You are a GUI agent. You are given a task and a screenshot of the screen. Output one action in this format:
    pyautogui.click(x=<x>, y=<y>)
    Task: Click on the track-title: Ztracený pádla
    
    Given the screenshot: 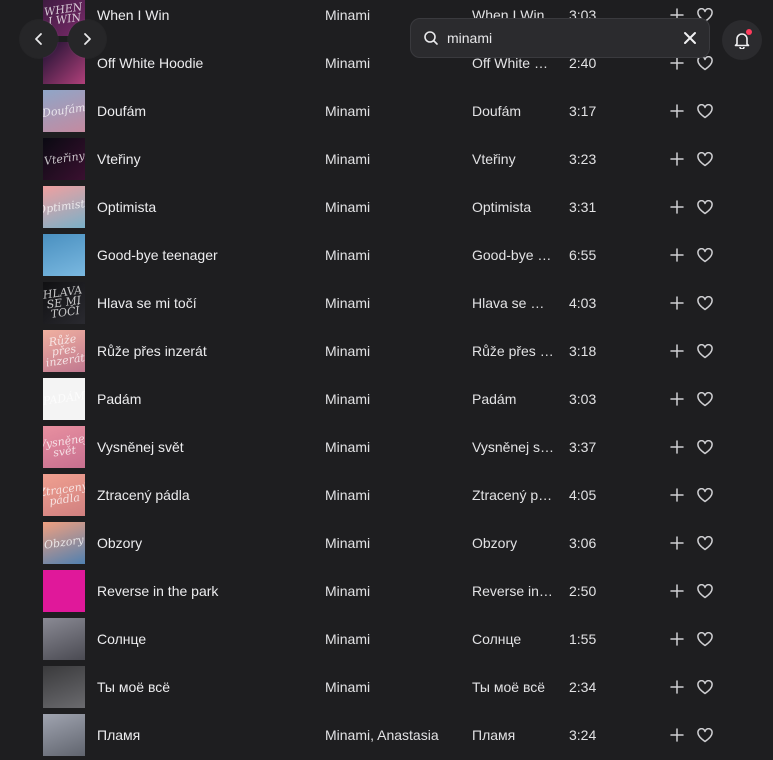 What is the action you would take?
    pyautogui.click(x=204, y=495)
    